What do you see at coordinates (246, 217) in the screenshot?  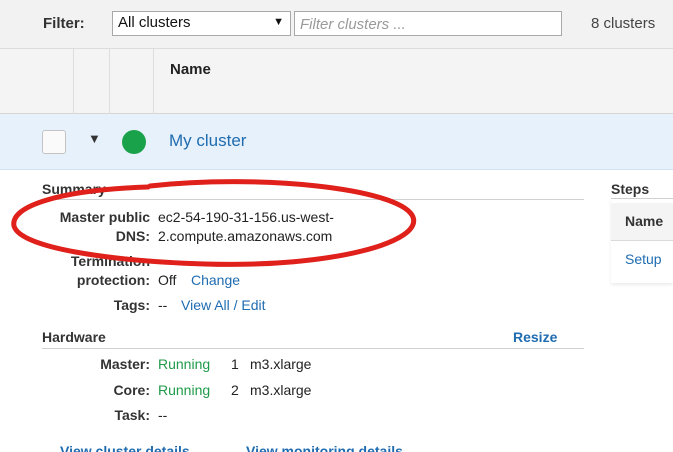 I see `master-dns-value-line1: ec2-54-190-31-156.us-west-` at bounding box center [246, 217].